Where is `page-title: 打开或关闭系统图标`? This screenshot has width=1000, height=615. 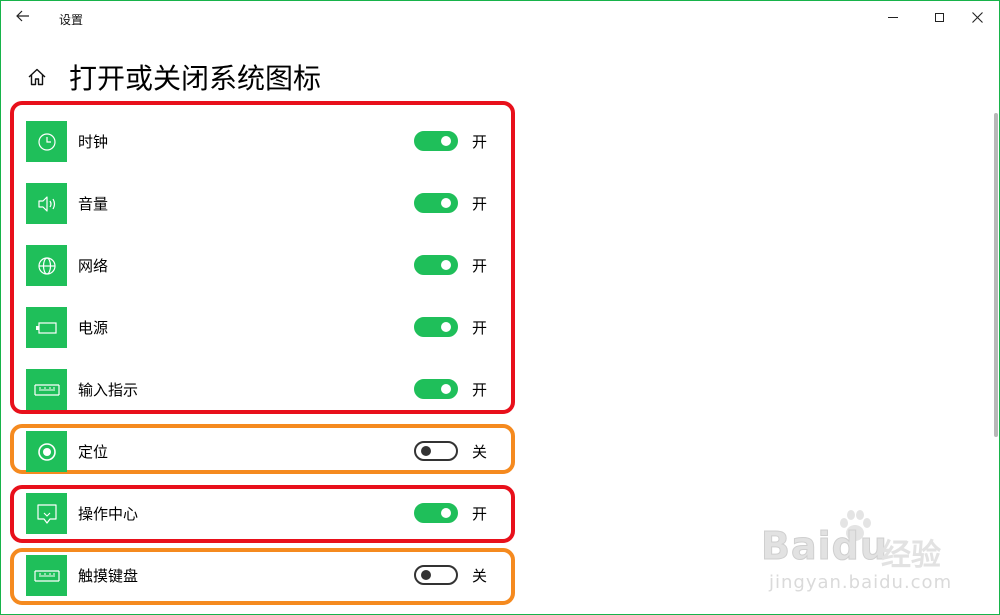 page-title: 打开或关闭系统图标 is located at coordinates (195, 78).